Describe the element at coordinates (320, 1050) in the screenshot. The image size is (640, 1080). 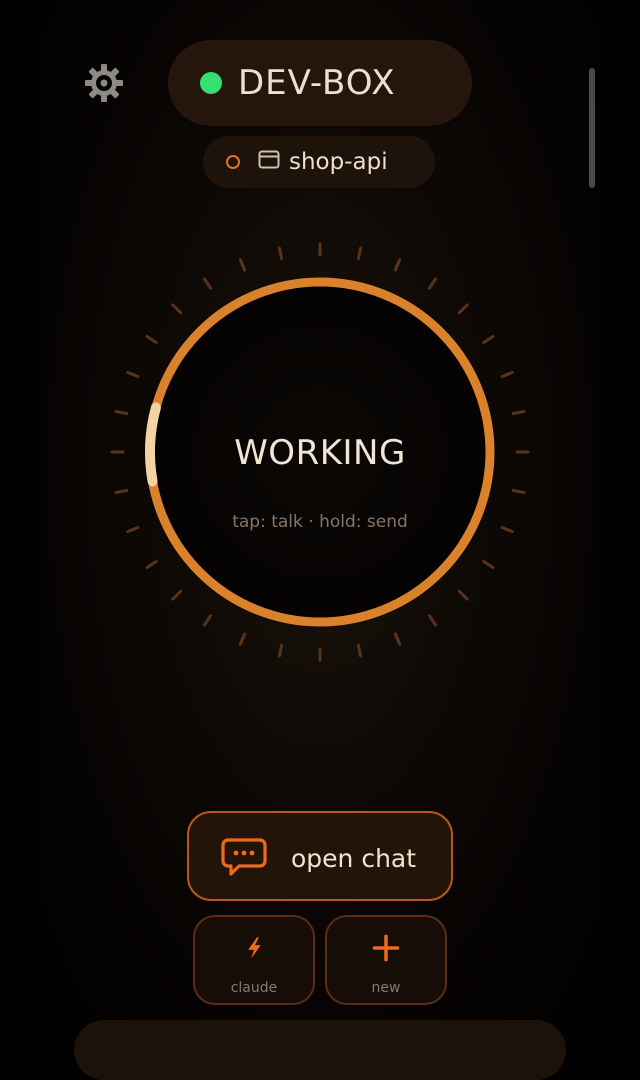
I see `bottom-input-bar` at that location.